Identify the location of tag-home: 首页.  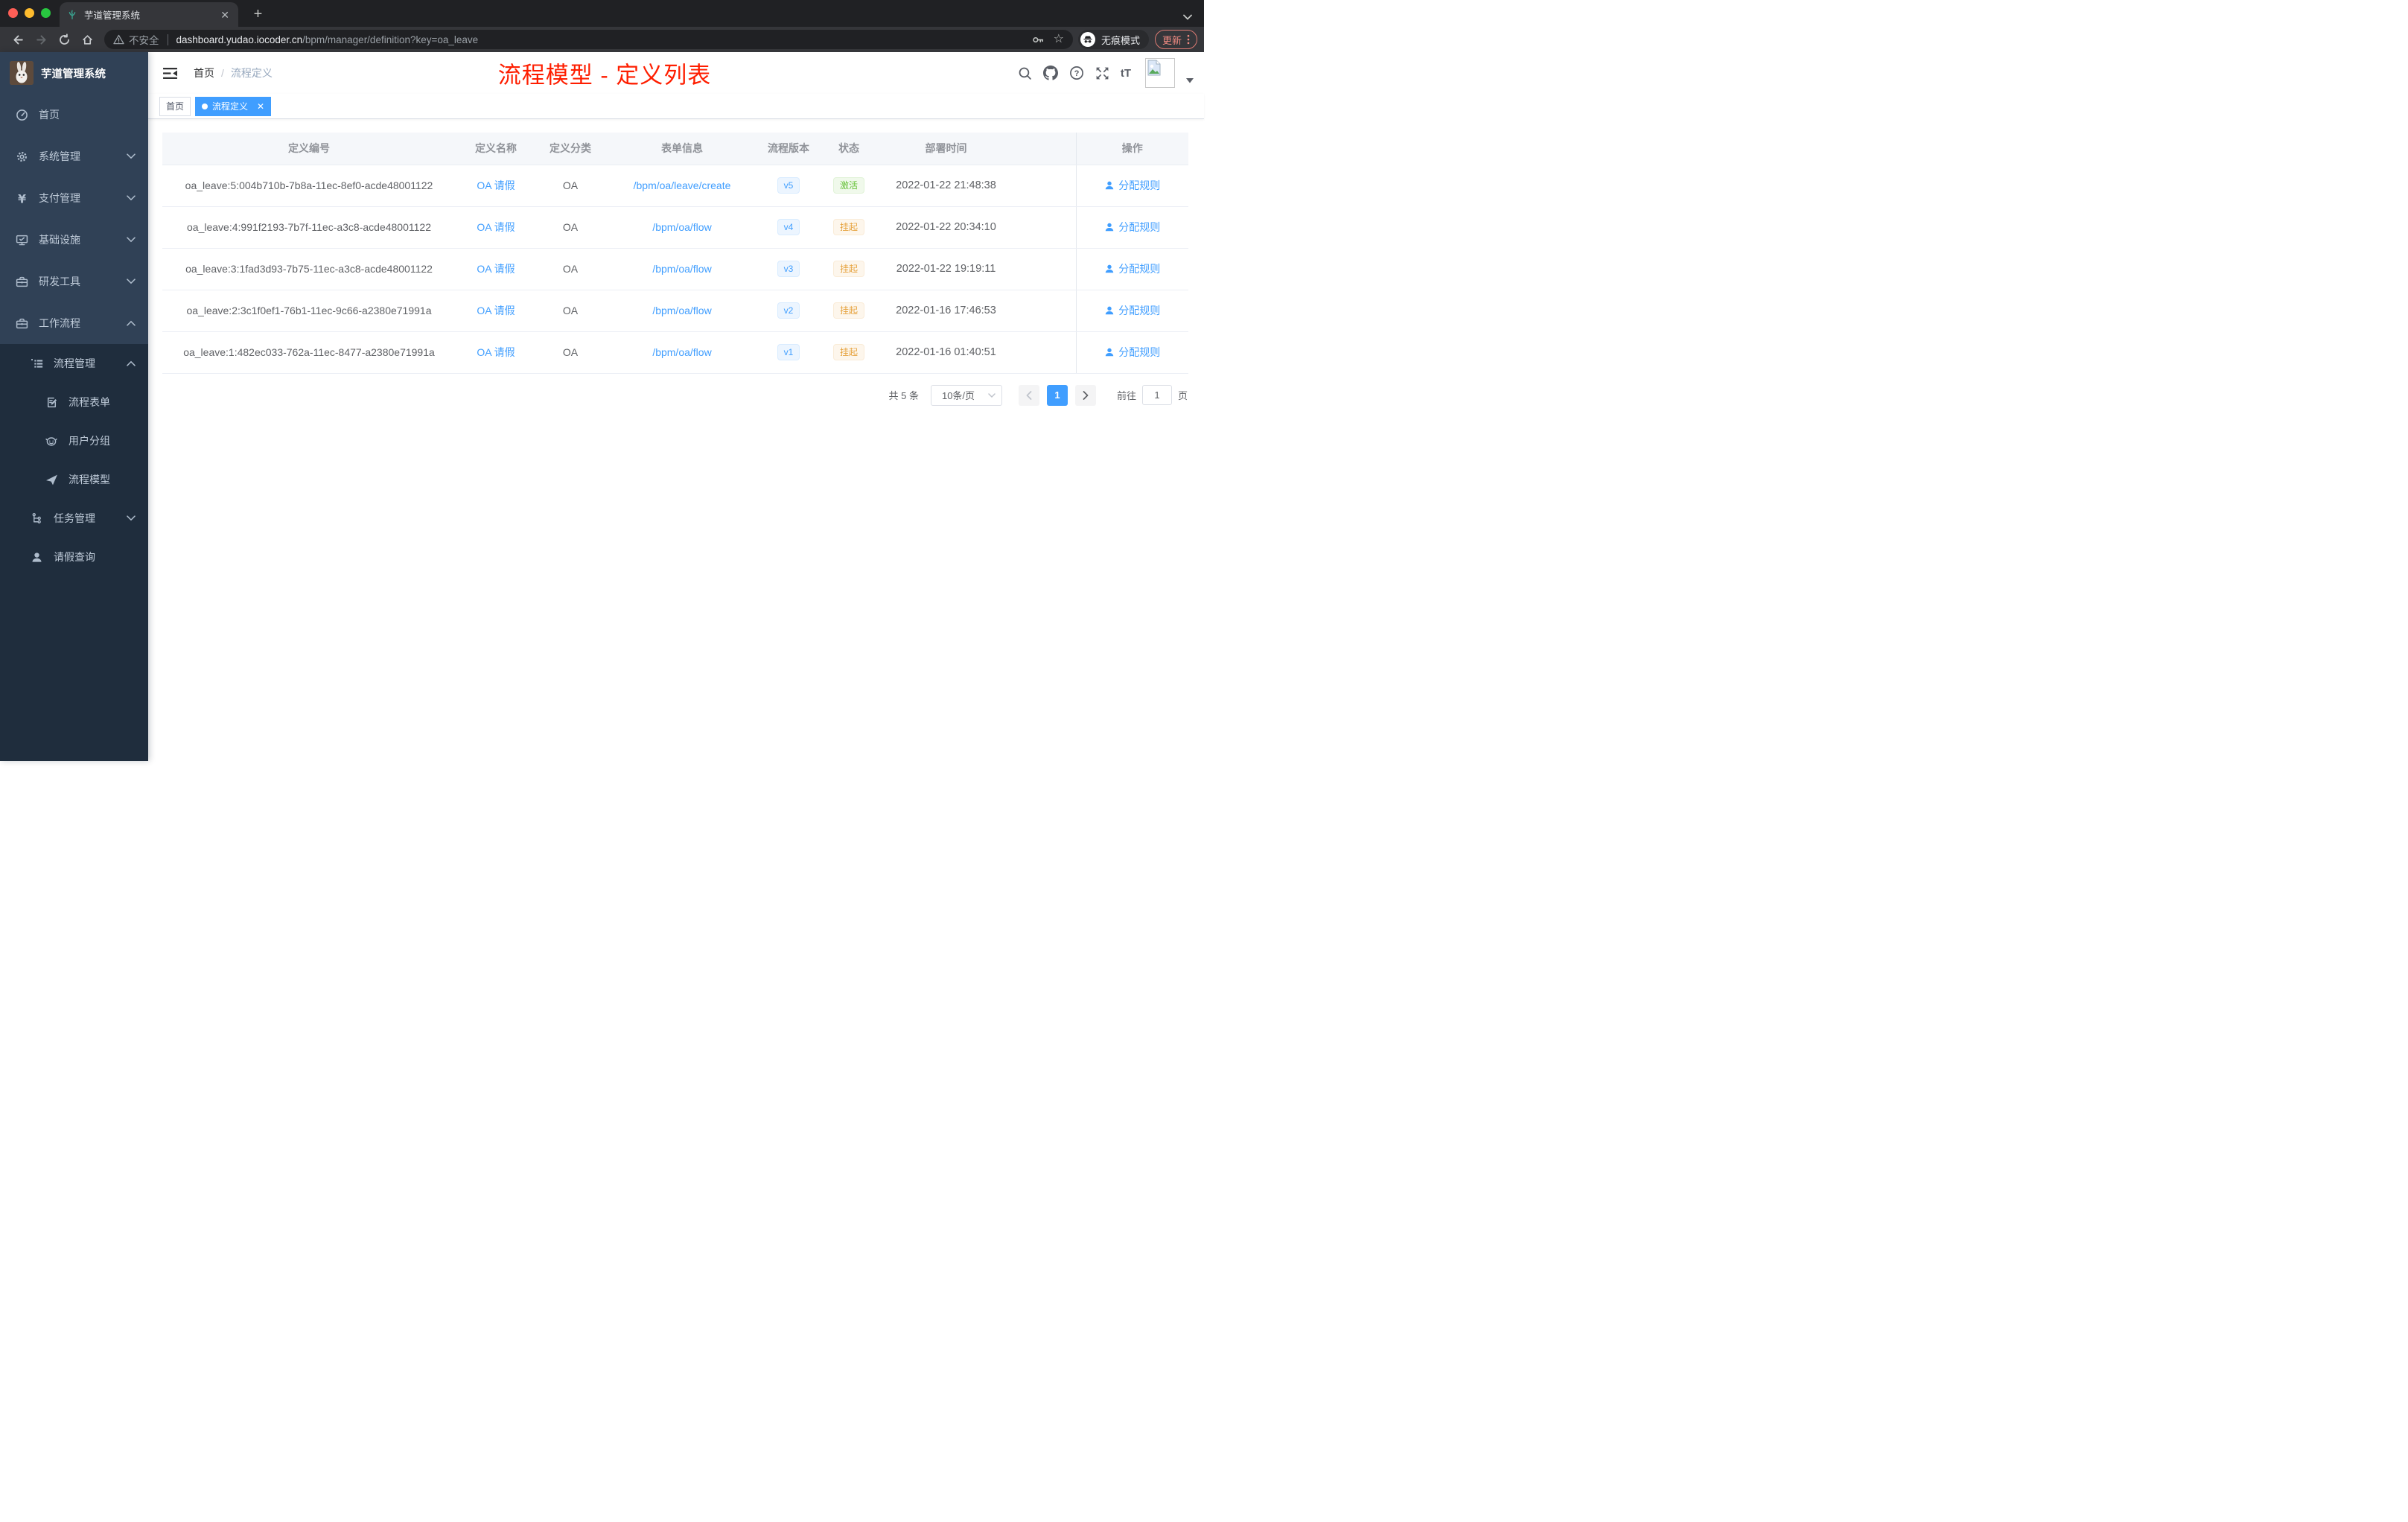
(175, 106).